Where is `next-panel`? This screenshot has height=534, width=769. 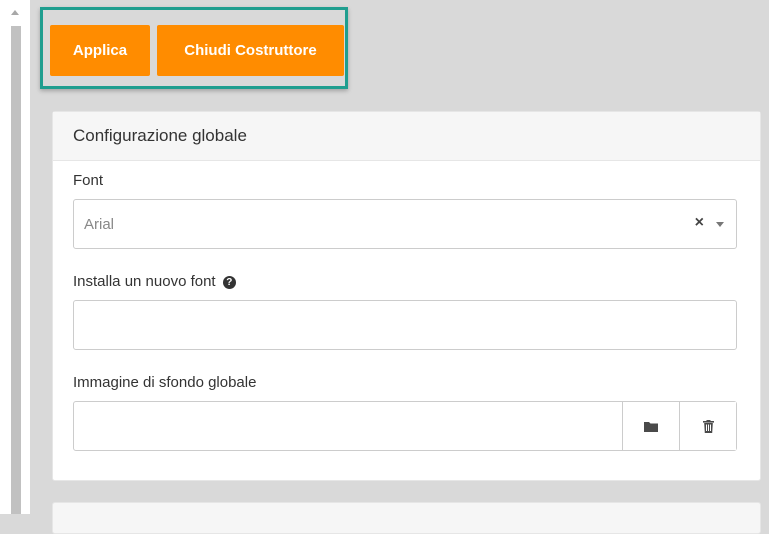
next-panel is located at coordinates (406, 518).